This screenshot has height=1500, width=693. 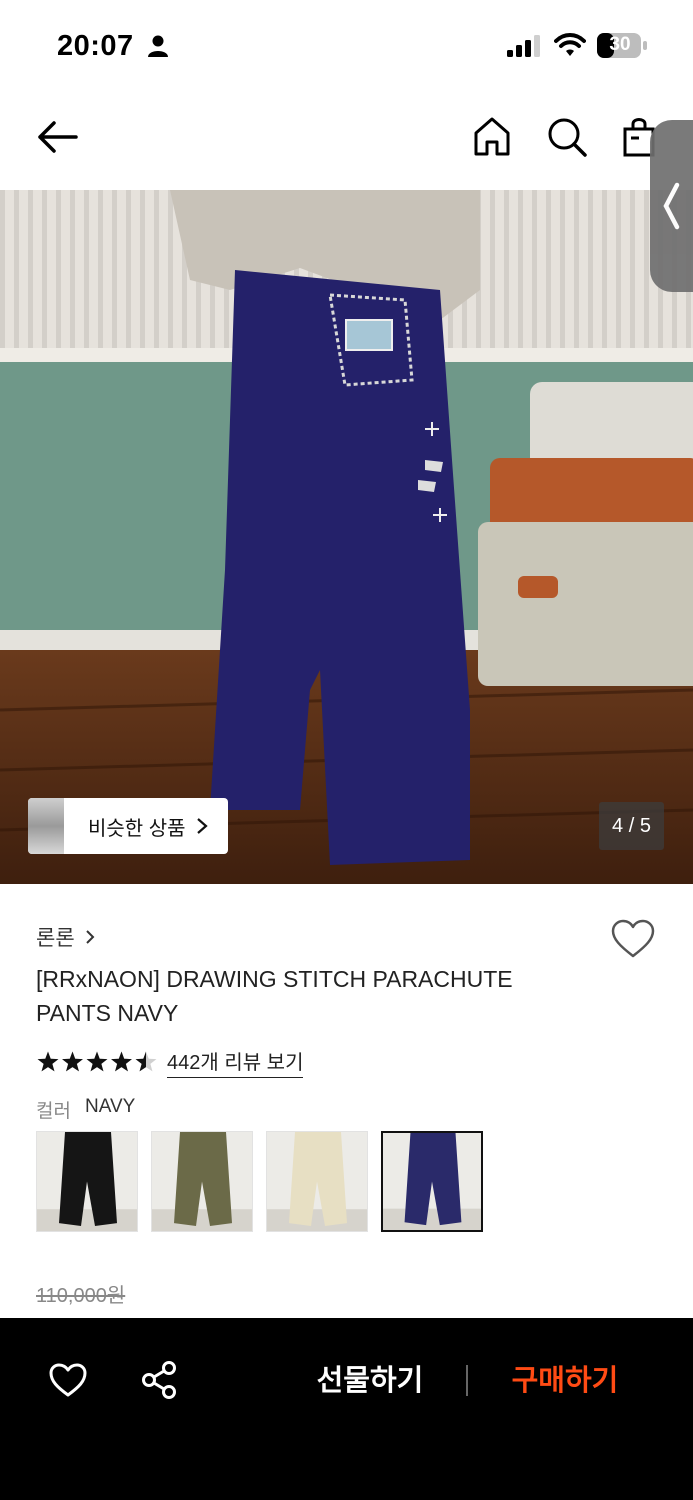 I want to click on side-panel-tab, so click(x=671, y=206).